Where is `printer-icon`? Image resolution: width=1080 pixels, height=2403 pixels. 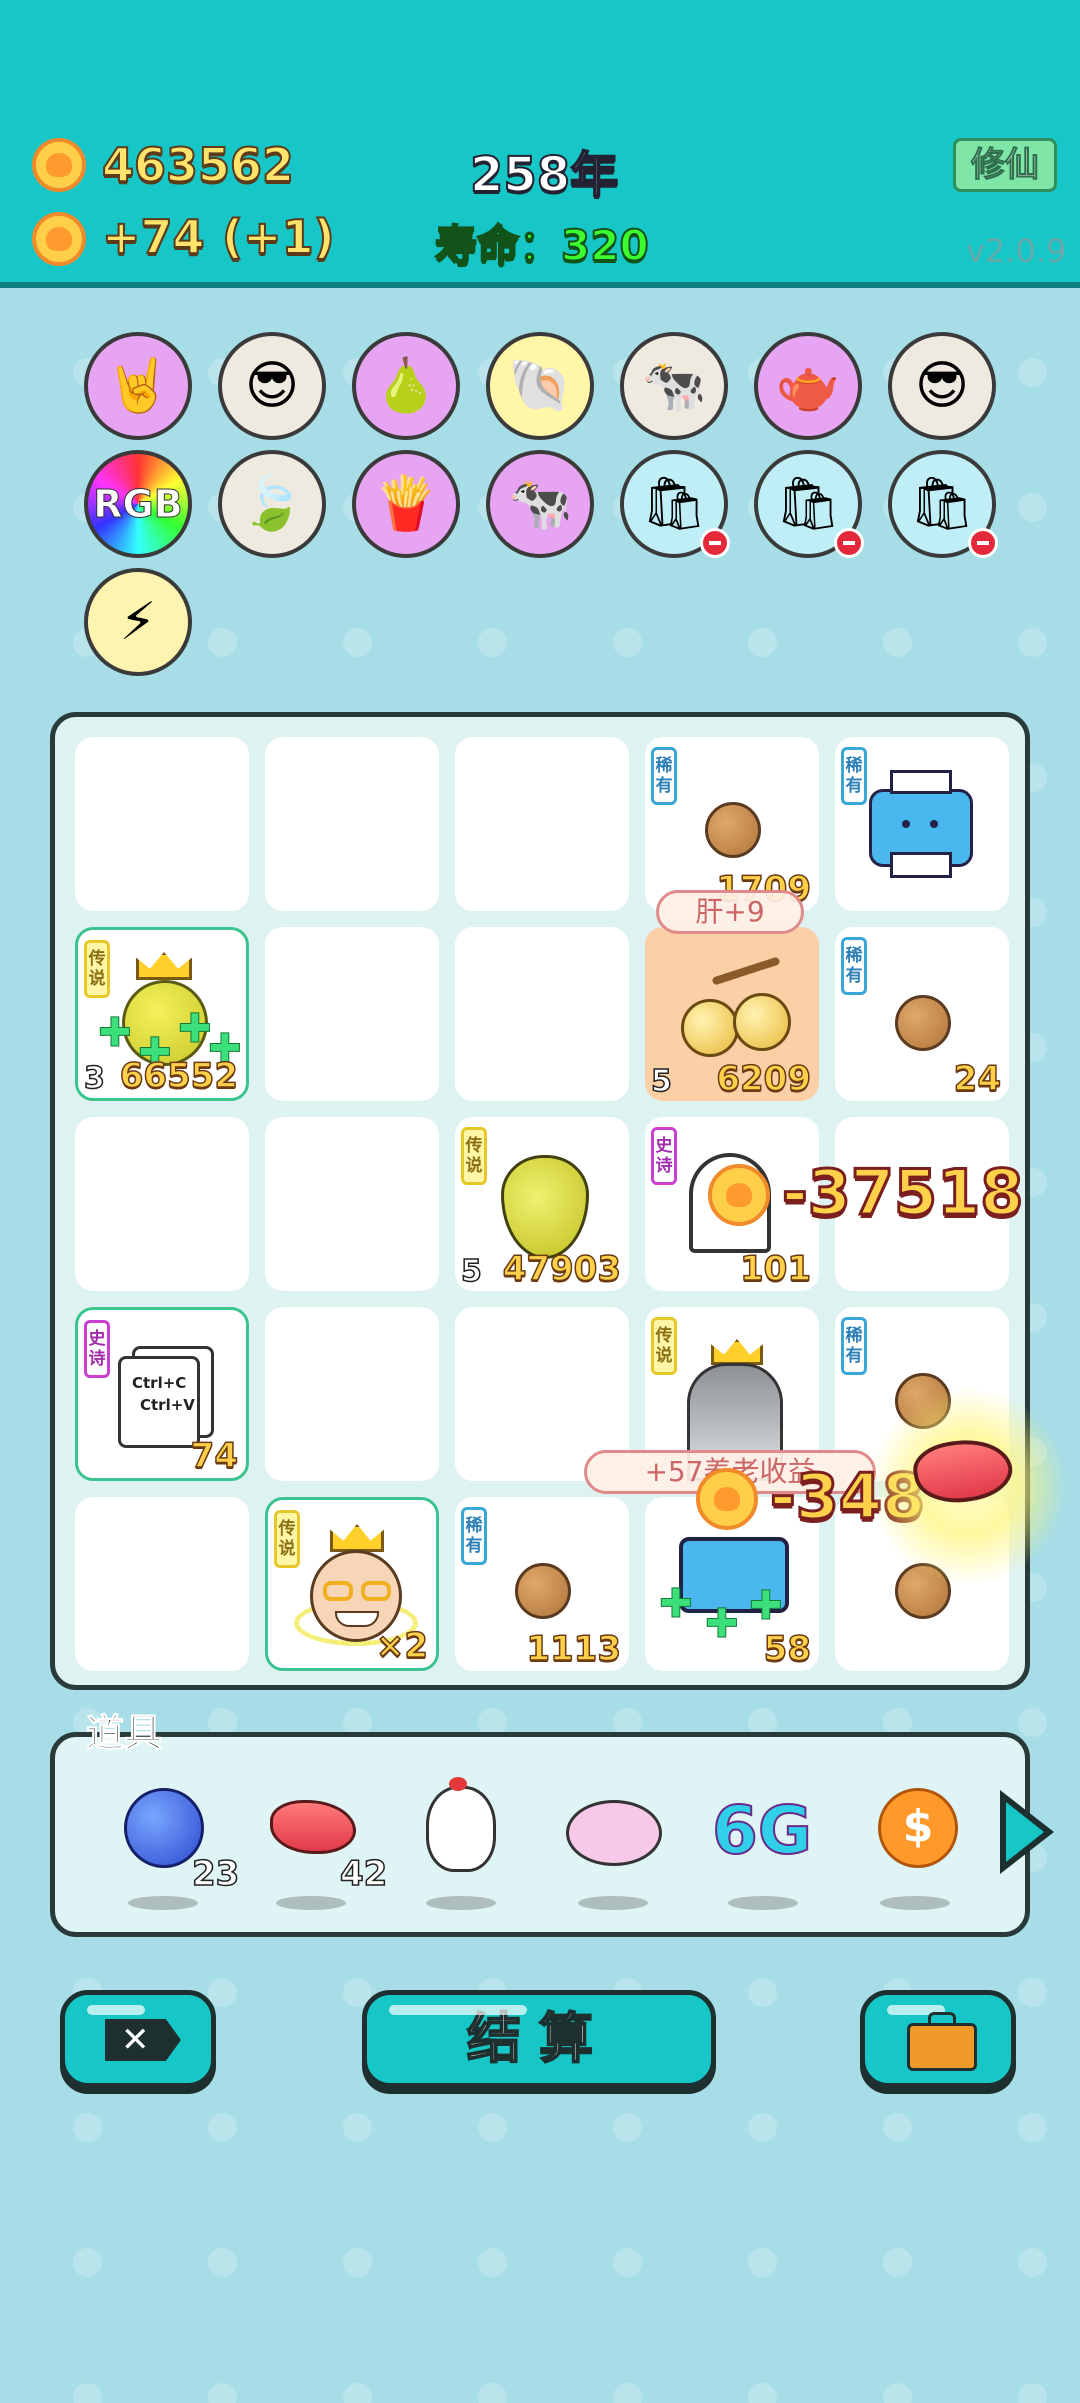 printer-icon is located at coordinates (921, 824).